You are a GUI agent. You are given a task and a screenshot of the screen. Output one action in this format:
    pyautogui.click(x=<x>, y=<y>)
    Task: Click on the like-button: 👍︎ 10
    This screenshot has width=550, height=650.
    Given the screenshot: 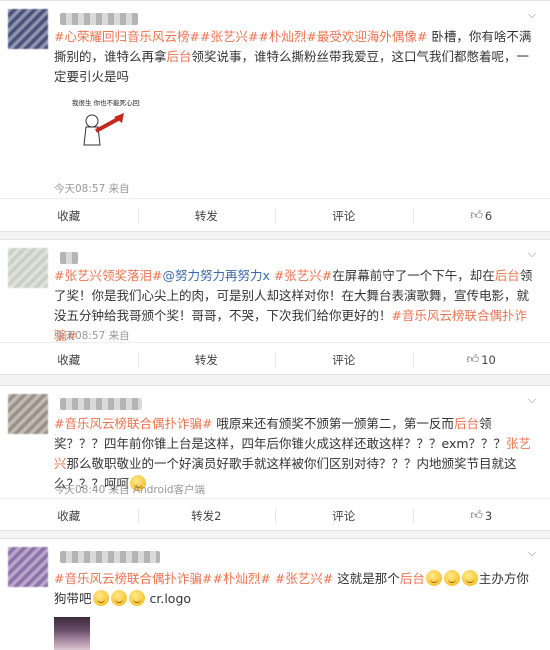 What is the action you would take?
    pyautogui.click(x=481, y=358)
    